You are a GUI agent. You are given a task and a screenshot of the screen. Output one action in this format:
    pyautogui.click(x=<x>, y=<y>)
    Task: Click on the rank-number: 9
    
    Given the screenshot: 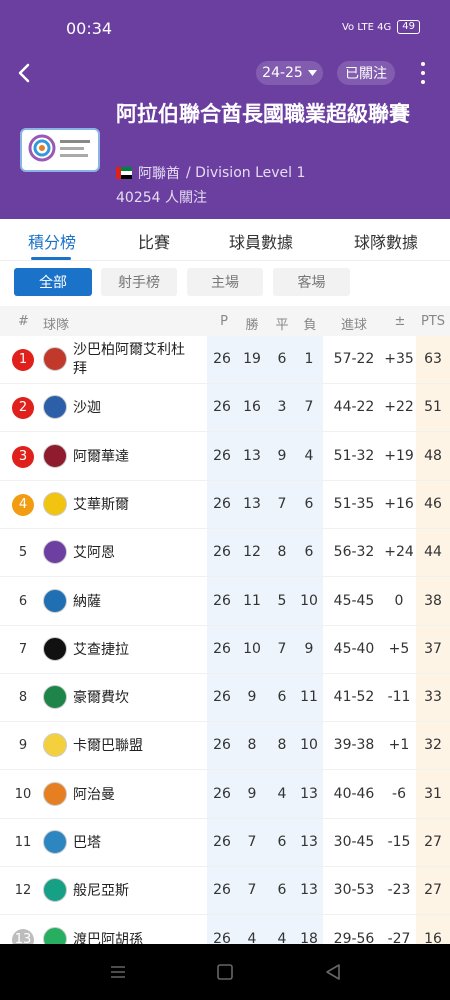 What is the action you would take?
    pyautogui.click(x=23, y=746)
    